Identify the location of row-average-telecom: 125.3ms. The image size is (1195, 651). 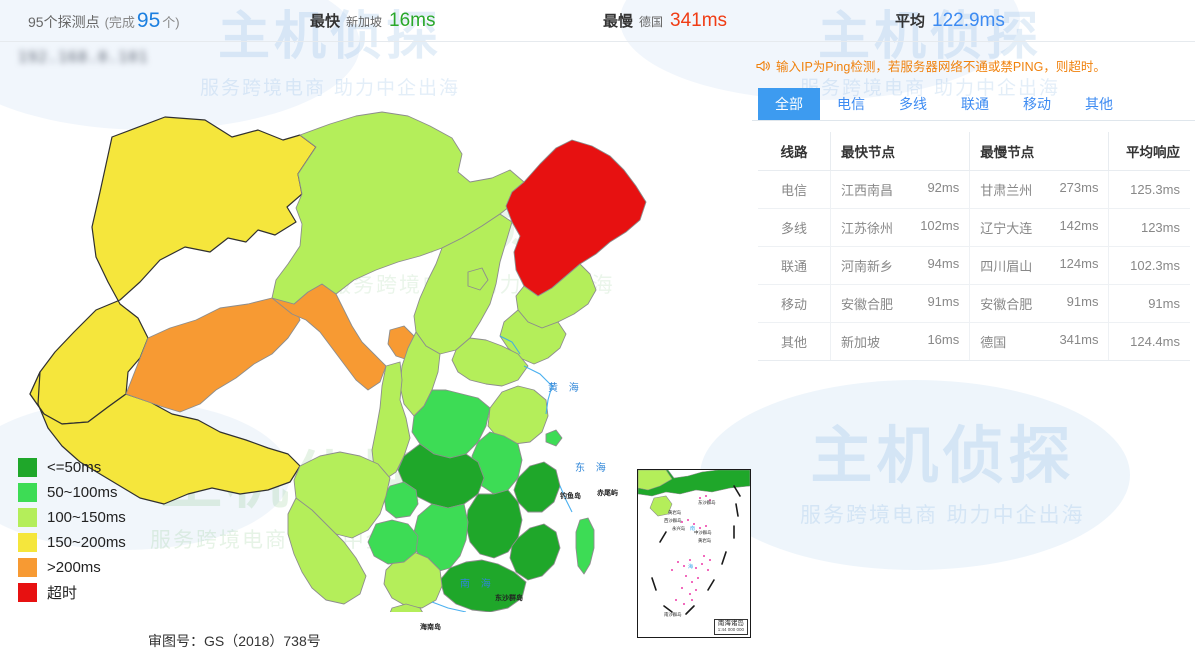
(1149, 189).